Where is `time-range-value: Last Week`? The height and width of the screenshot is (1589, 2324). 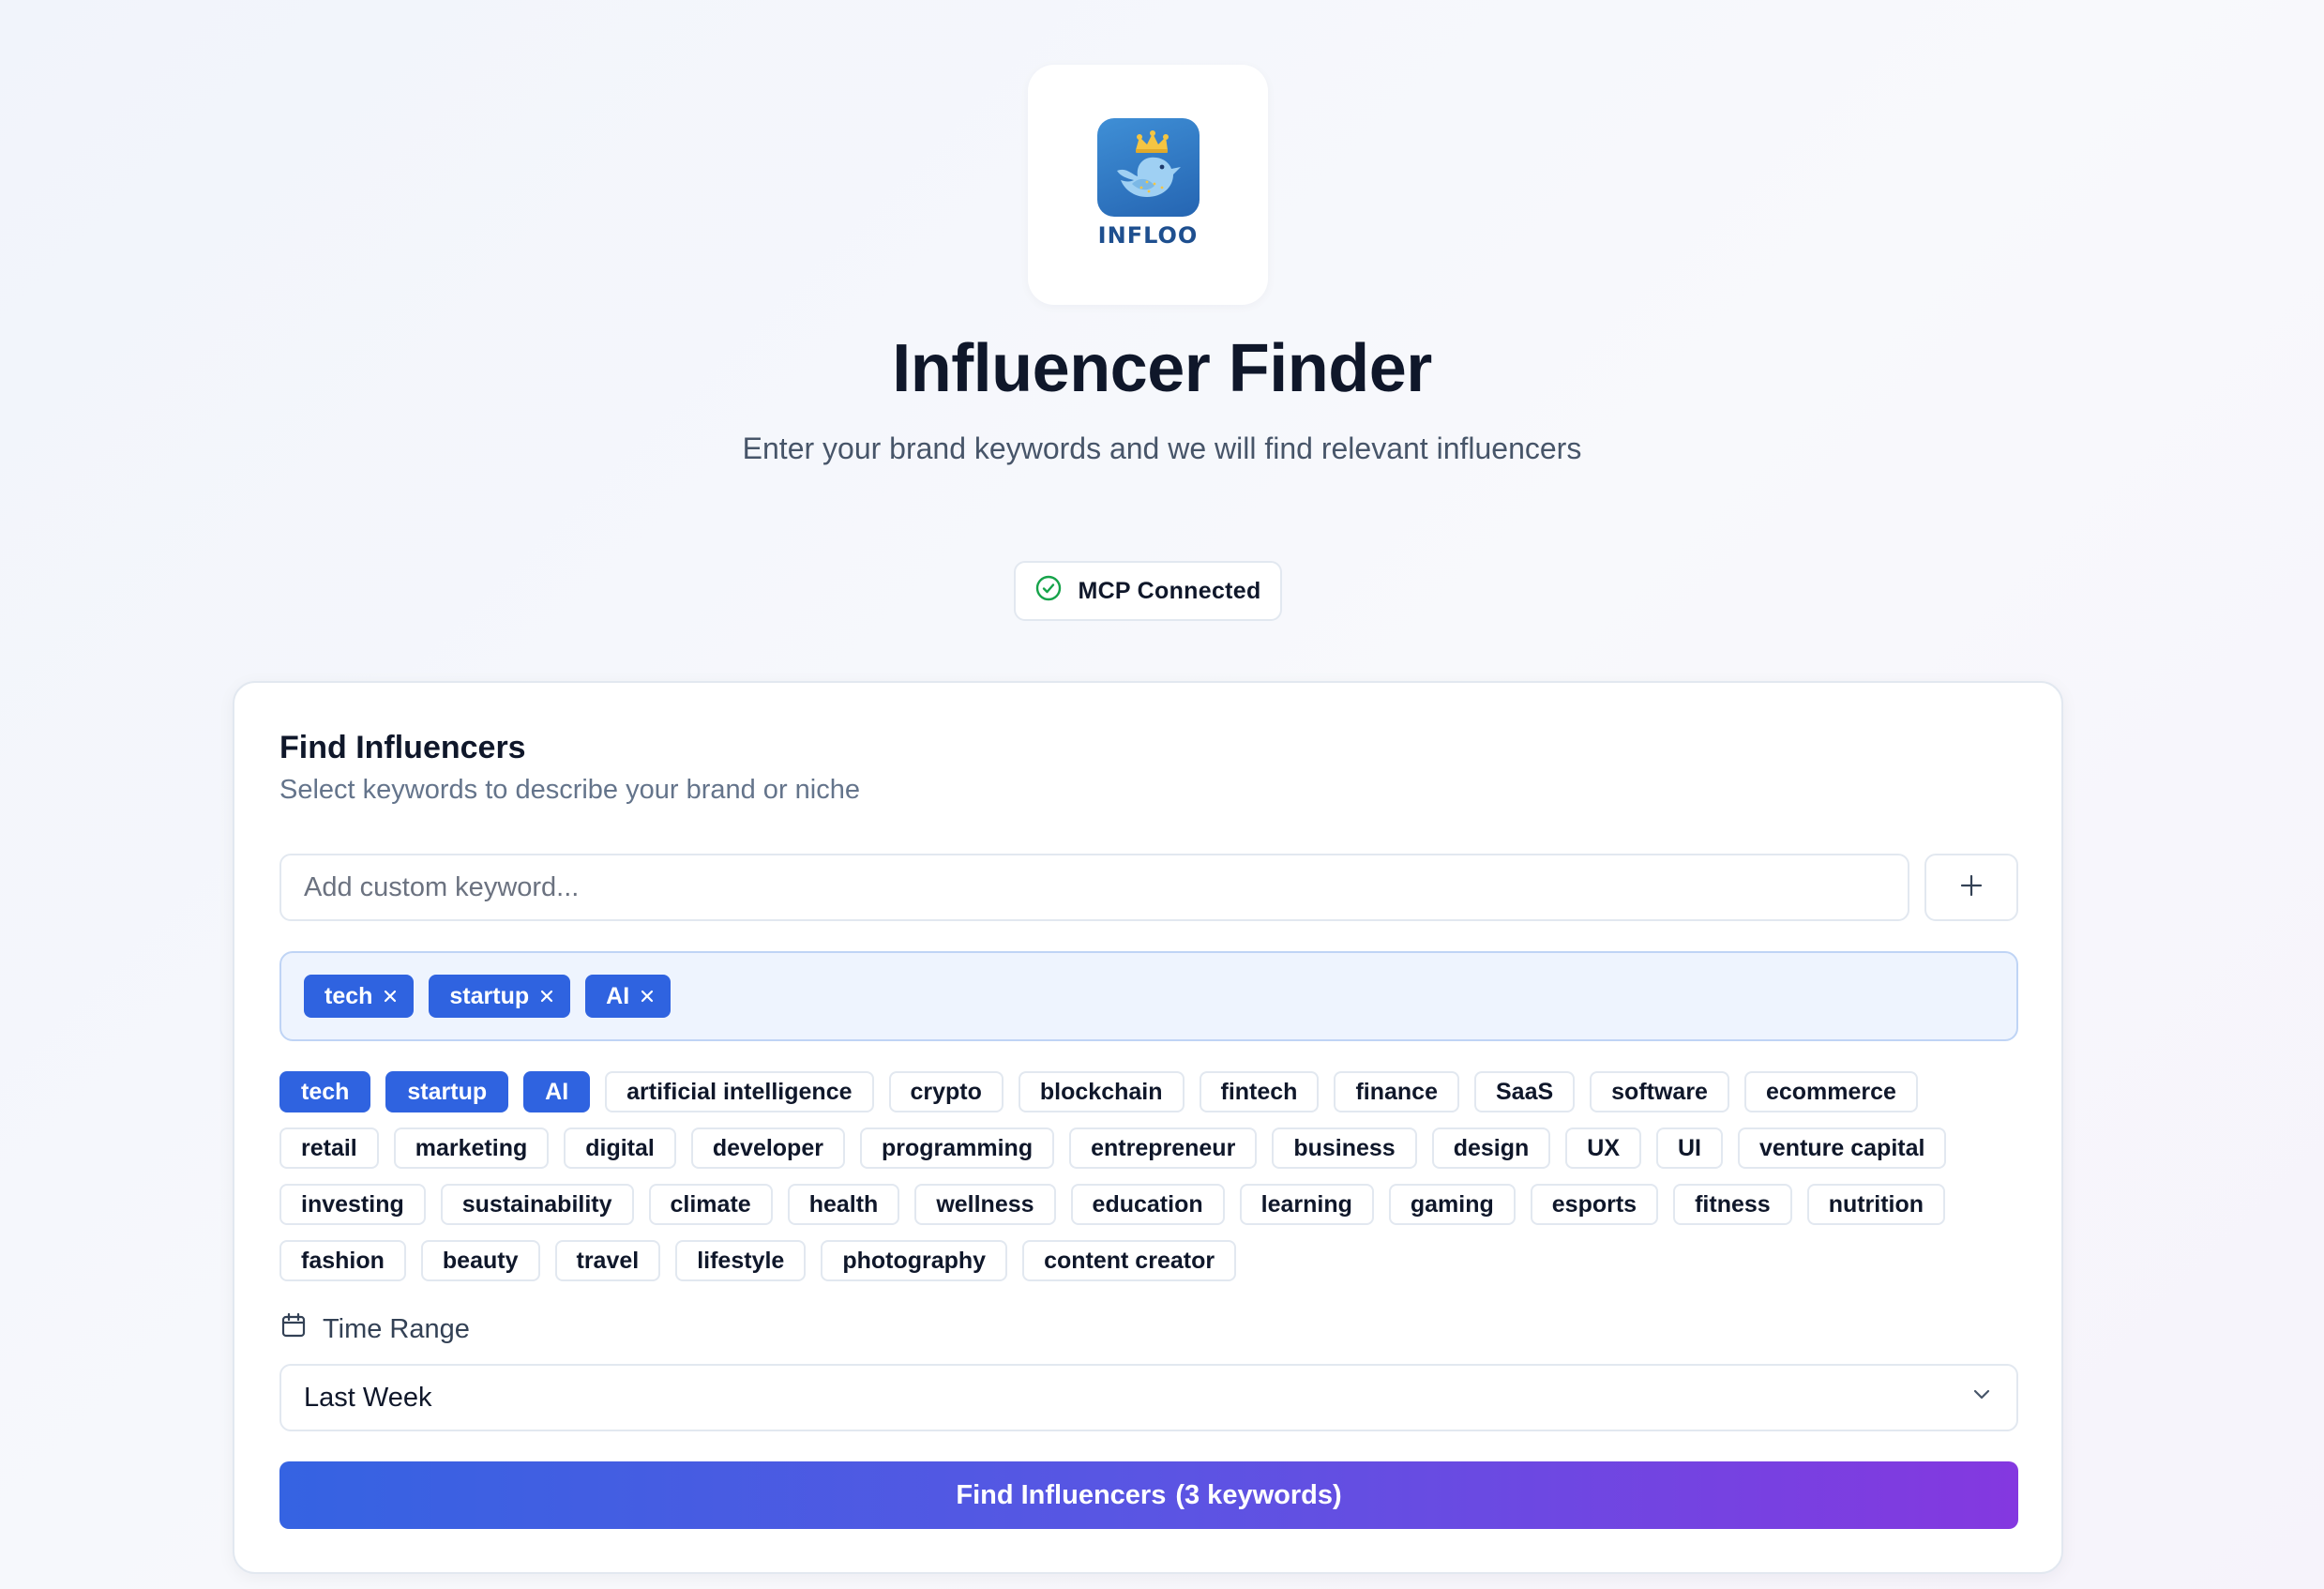
time-range-value: Last Week is located at coordinates (368, 1398).